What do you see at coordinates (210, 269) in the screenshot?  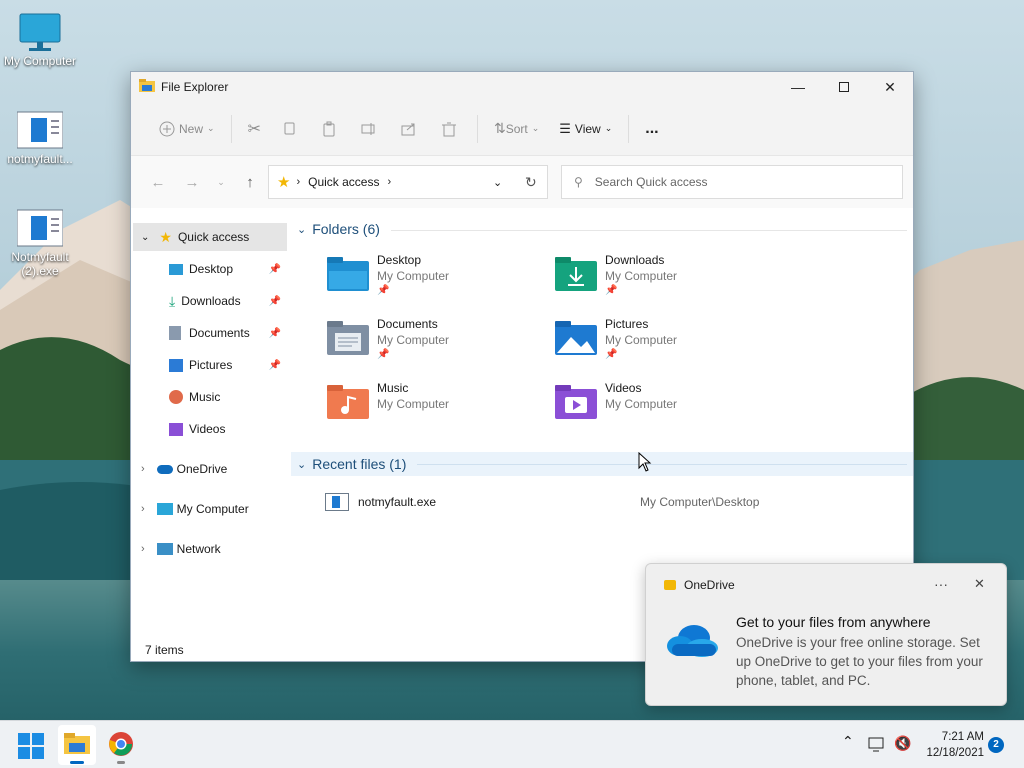 I see `sidebar-item-desktop: Desktop 📌` at bounding box center [210, 269].